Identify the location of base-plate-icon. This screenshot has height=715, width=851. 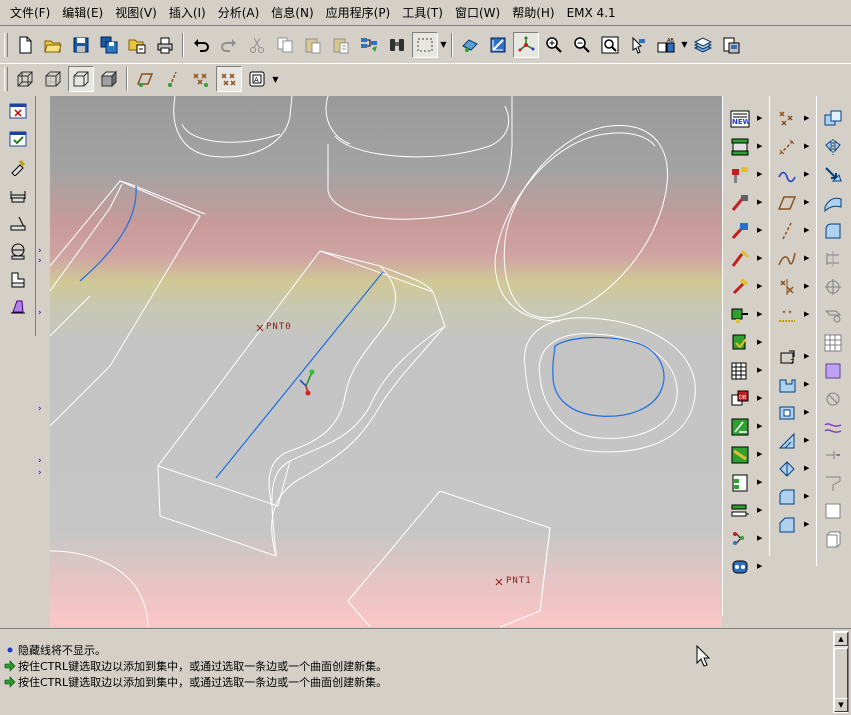
(740, 147).